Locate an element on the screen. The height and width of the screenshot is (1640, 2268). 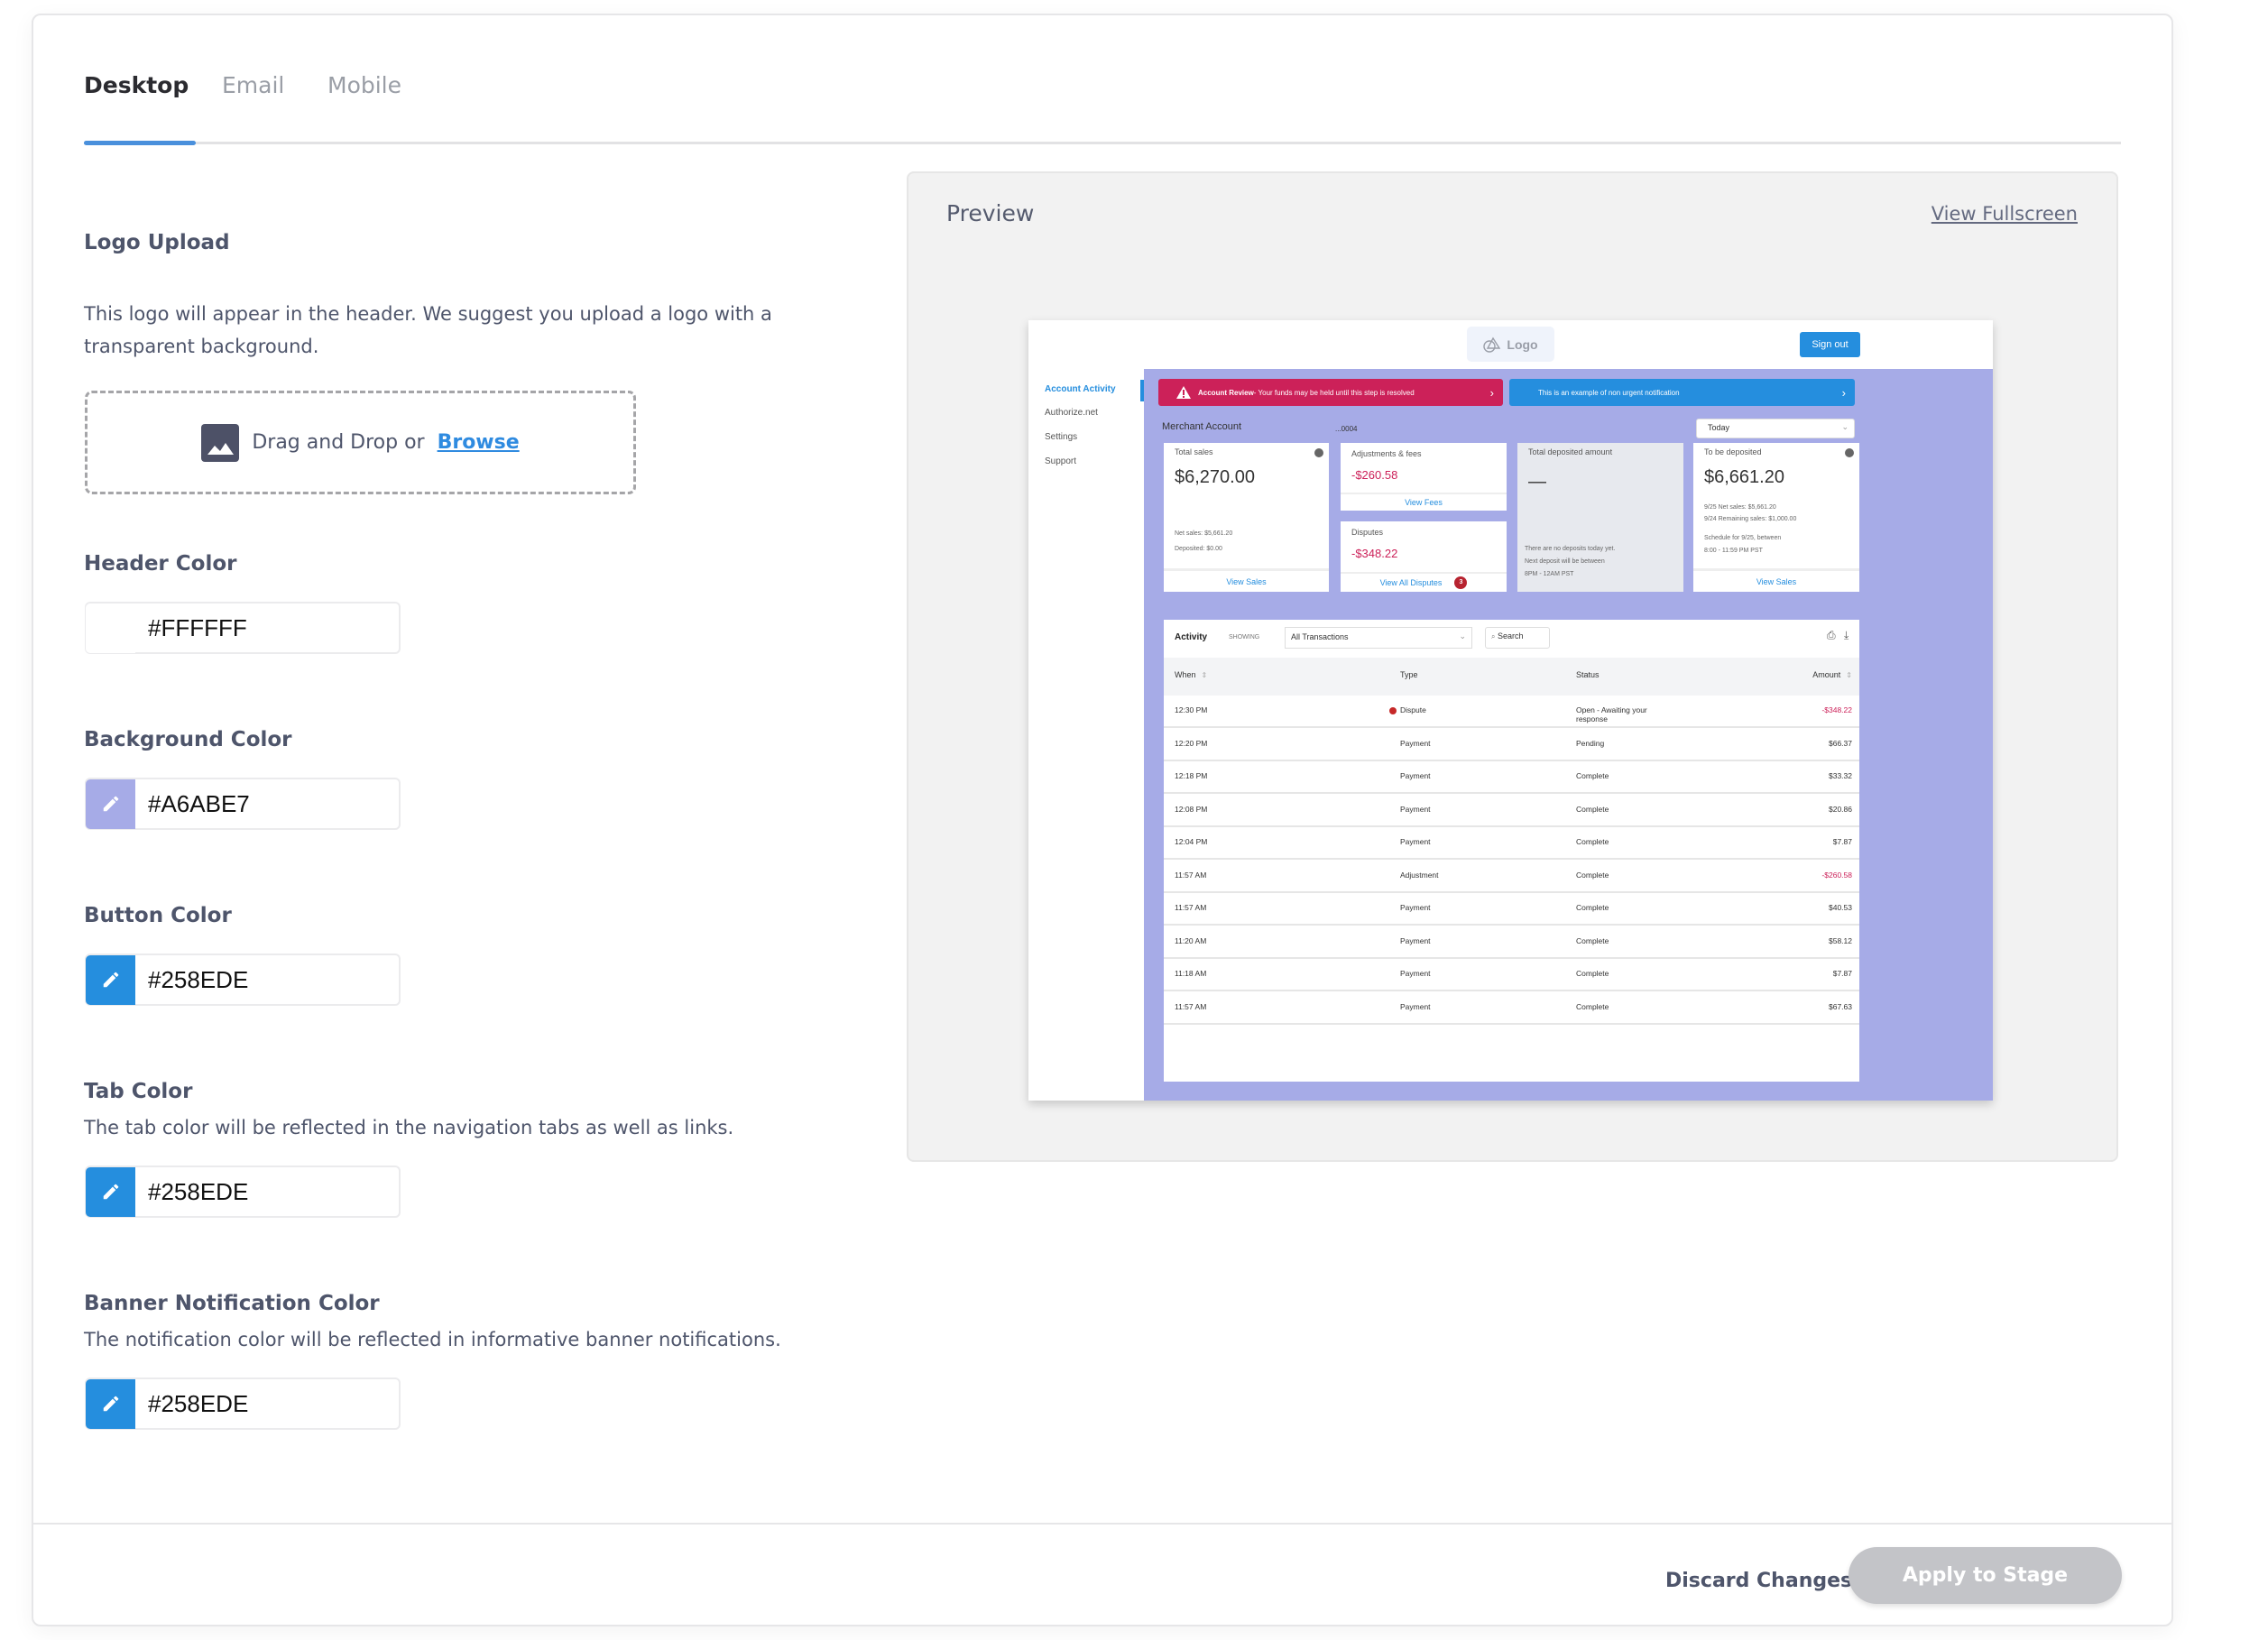
deposit-line-2: 9/24 Remaining sales: $1,000.00 is located at coordinates (1750, 519).